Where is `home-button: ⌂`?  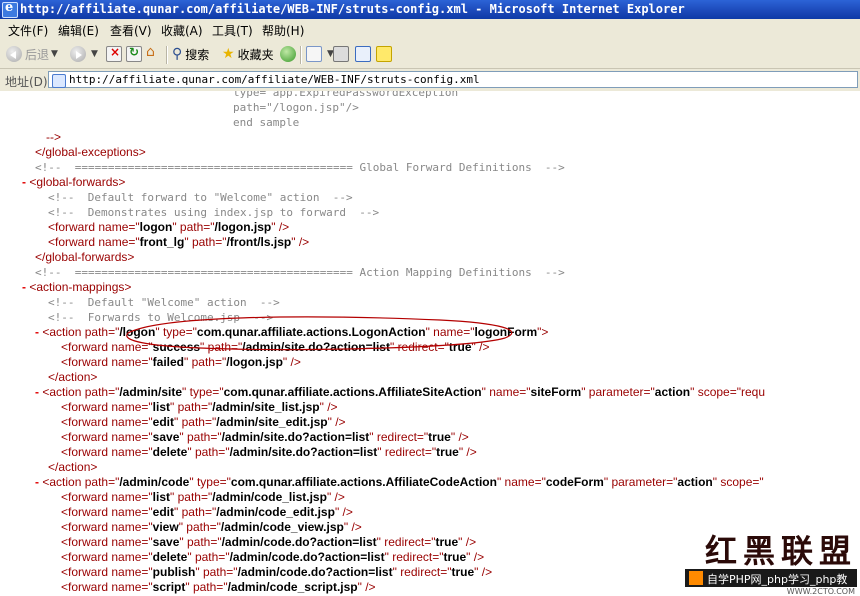 home-button: ⌂ is located at coordinates (155, 54).